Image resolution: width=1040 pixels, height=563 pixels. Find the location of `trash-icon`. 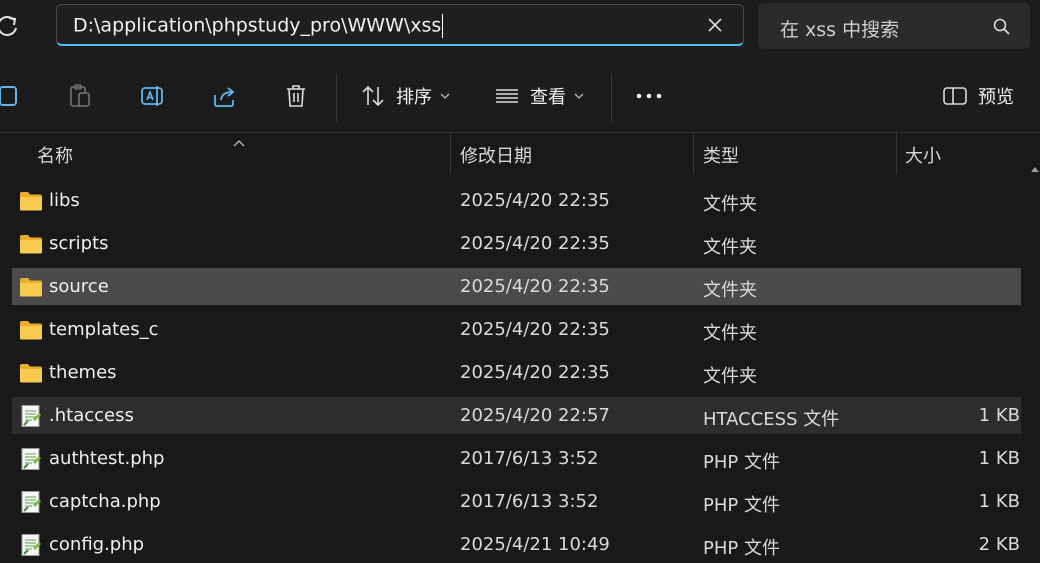

trash-icon is located at coordinates (296, 96).